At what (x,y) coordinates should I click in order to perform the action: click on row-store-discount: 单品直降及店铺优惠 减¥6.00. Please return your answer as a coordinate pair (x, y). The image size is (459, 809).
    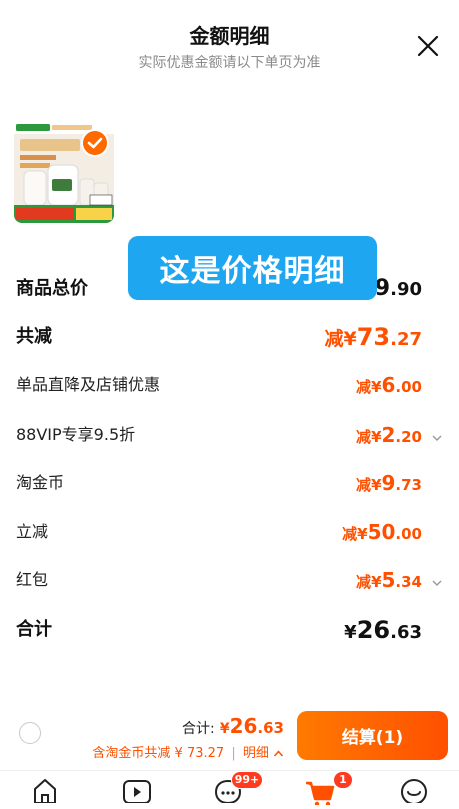
    Looking at the image, I should click on (229, 385).